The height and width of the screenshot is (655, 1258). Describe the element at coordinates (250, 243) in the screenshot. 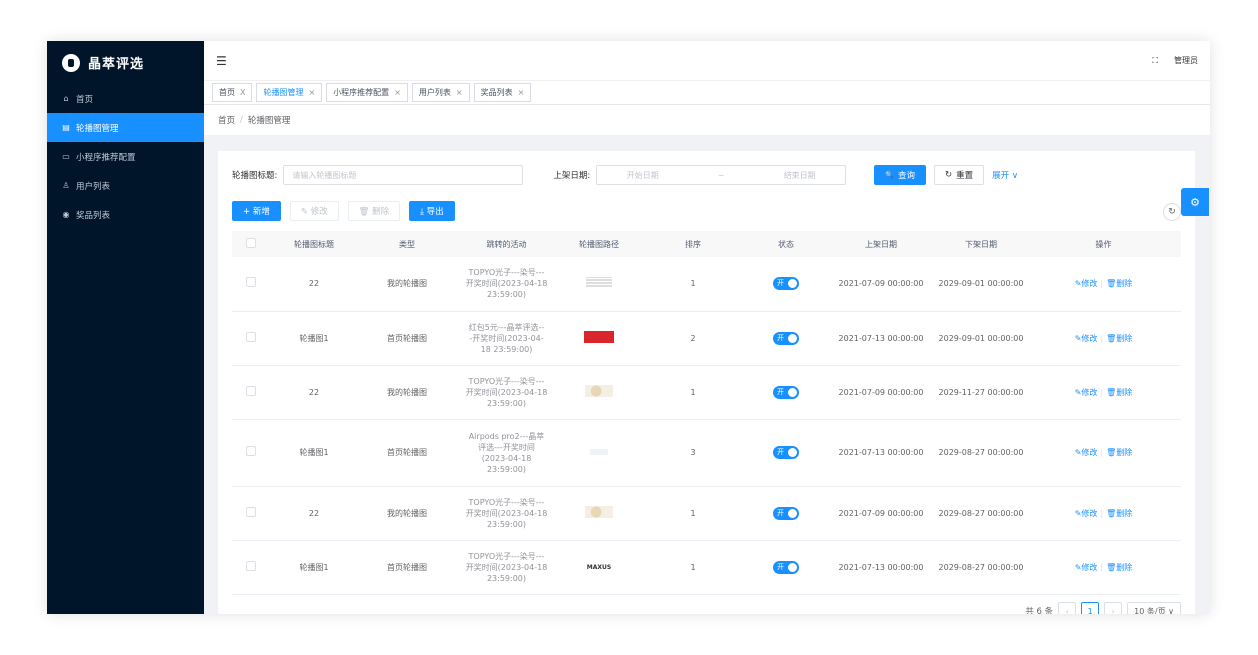

I see `select-all-checkbox` at that location.